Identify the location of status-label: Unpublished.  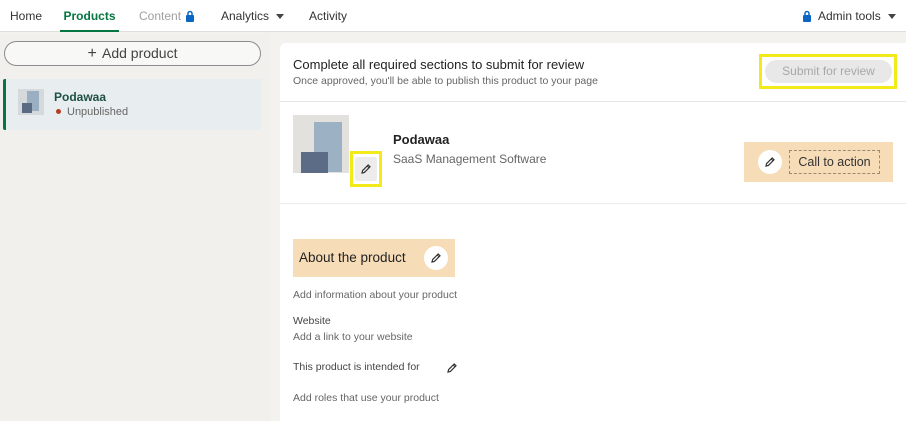
(98, 112).